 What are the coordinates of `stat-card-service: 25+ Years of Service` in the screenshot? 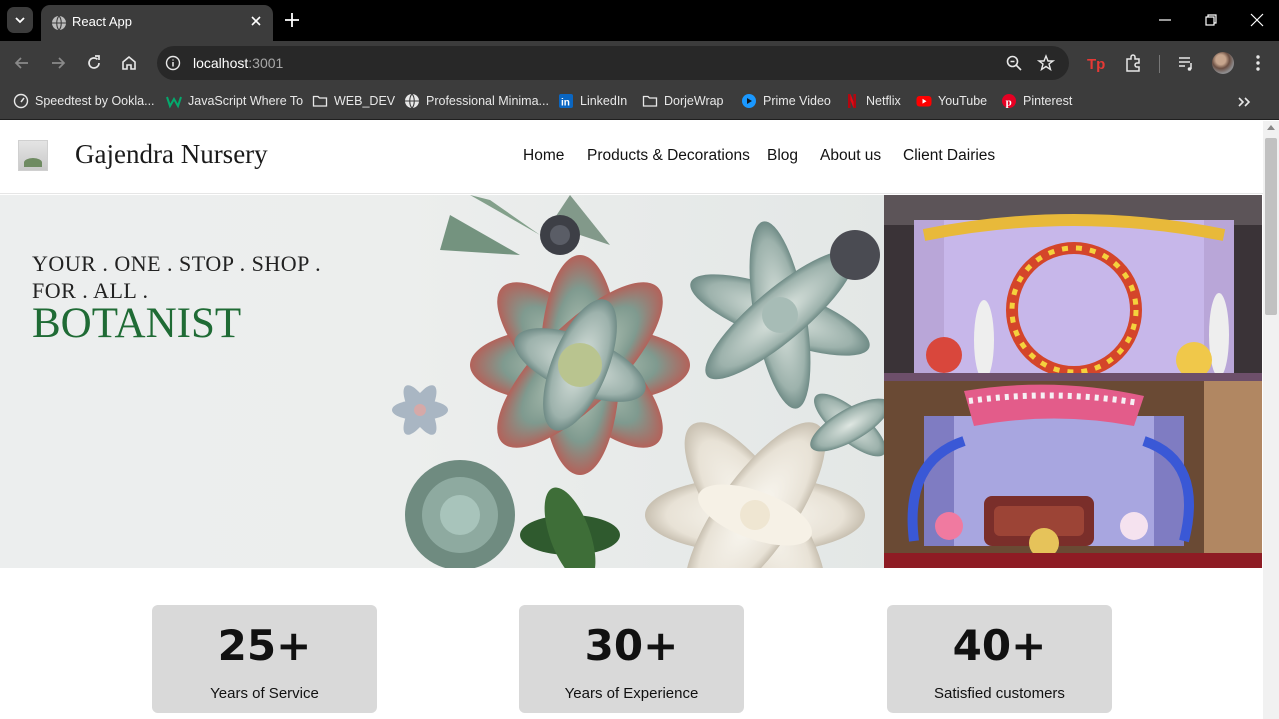 It's located at (264, 659).